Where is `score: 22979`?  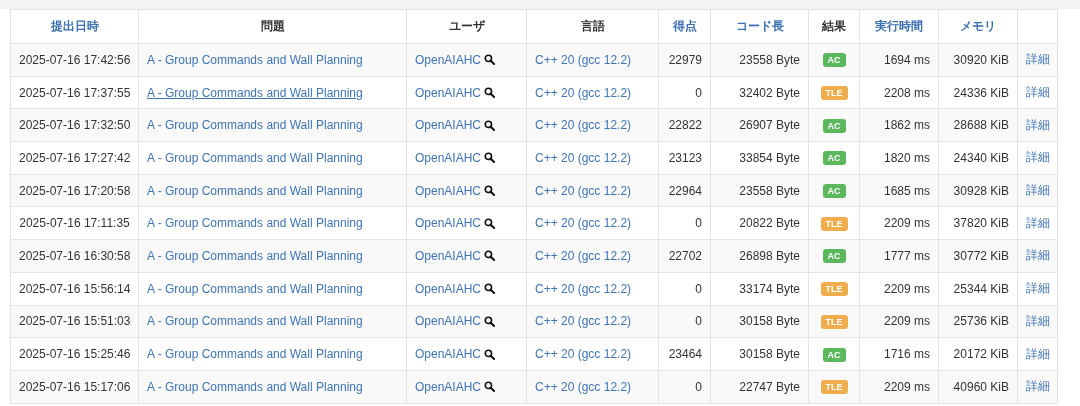 score: 22979 is located at coordinates (685, 59).